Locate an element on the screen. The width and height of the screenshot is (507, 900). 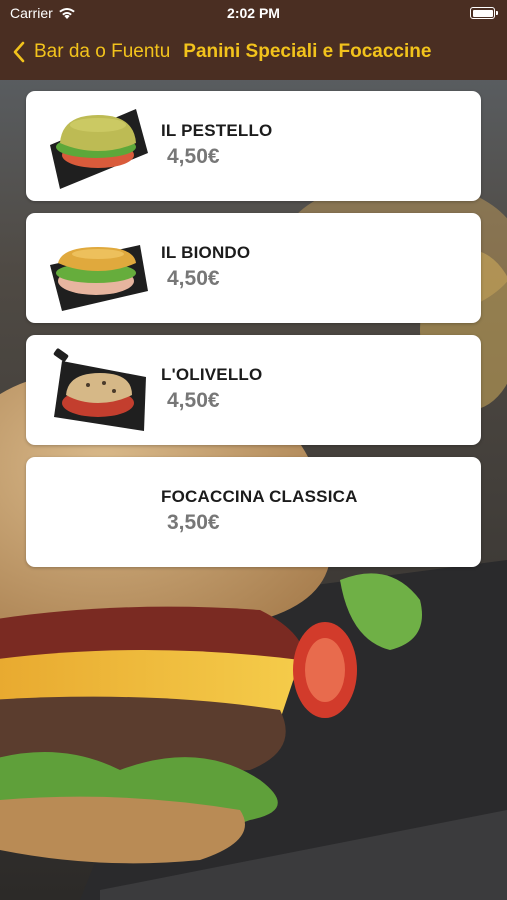
battery-level is located at coordinates (482, 13).